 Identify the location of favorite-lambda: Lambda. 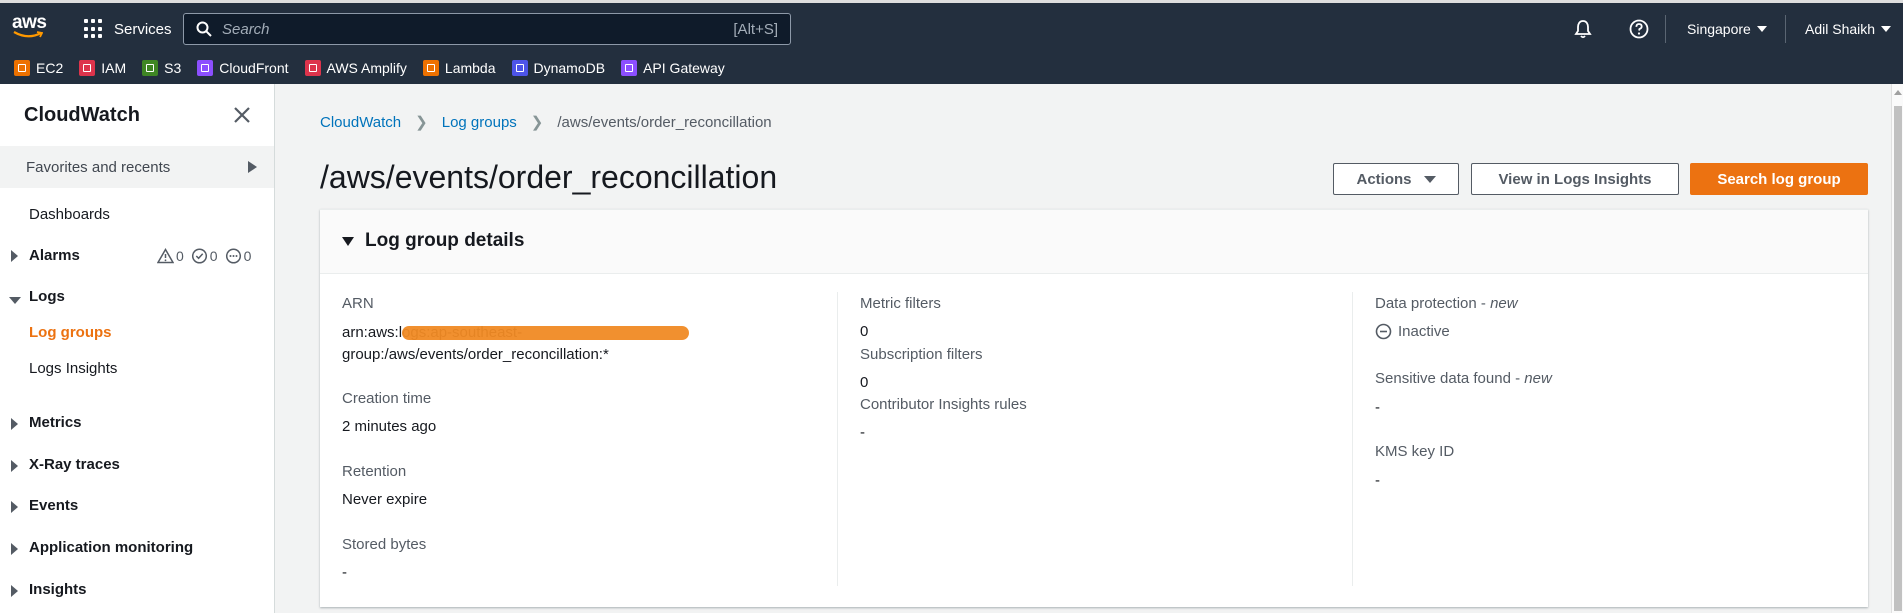
(459, 68).